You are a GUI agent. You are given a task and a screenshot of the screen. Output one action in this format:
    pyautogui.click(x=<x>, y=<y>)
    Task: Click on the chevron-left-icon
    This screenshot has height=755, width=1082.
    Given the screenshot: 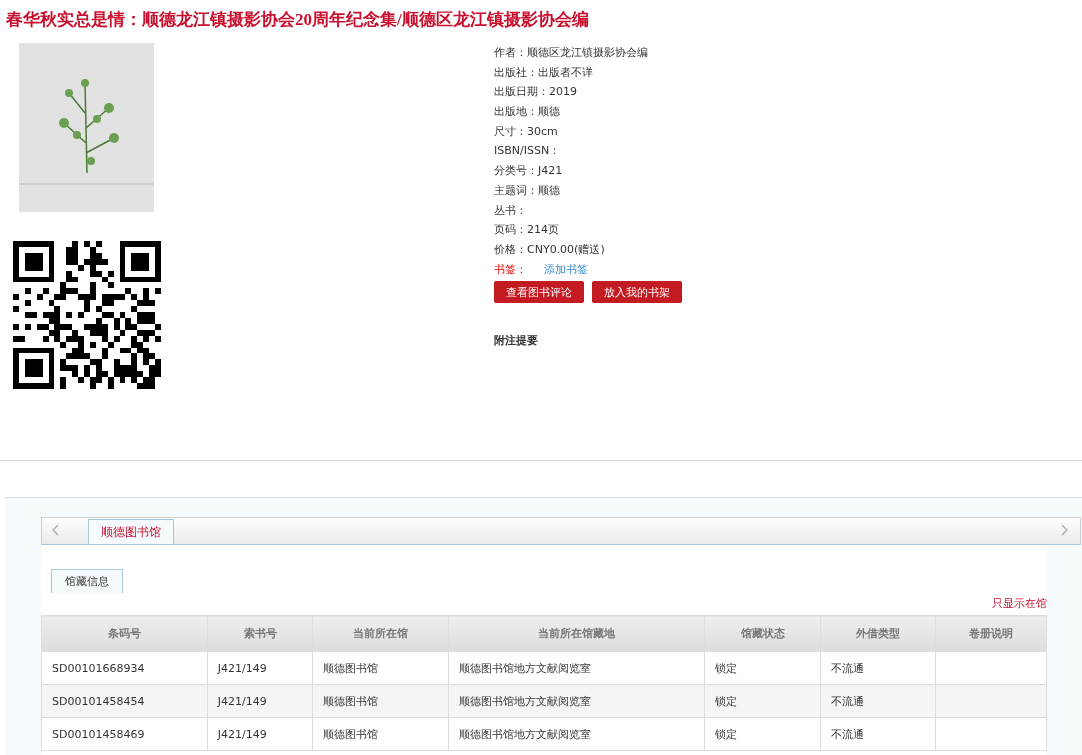 What is the action you would take?
    pyautogui.click(x=56, y=530)
    